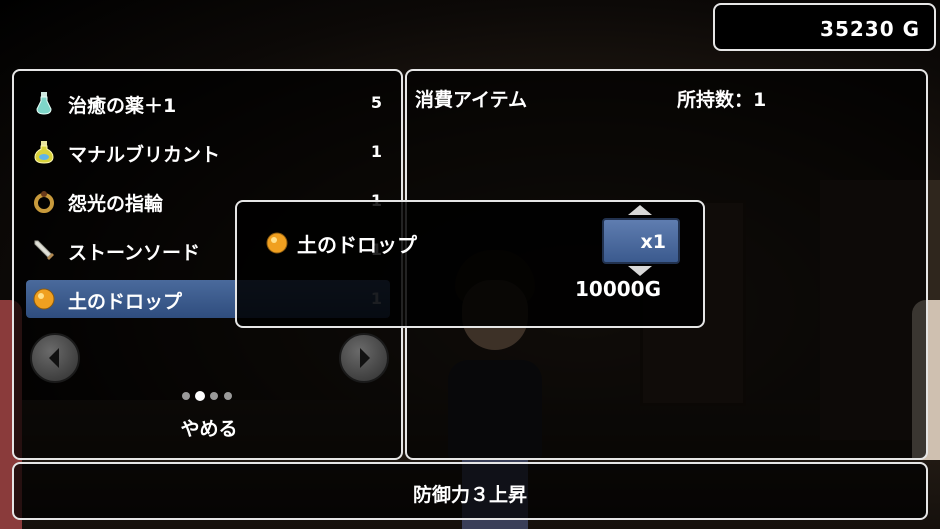 The image size is (940, 529). What do you see at coordinates (134, 253) in the screenshot?
I see `item-name: ストーンソード` at bounding box center [134, 253].